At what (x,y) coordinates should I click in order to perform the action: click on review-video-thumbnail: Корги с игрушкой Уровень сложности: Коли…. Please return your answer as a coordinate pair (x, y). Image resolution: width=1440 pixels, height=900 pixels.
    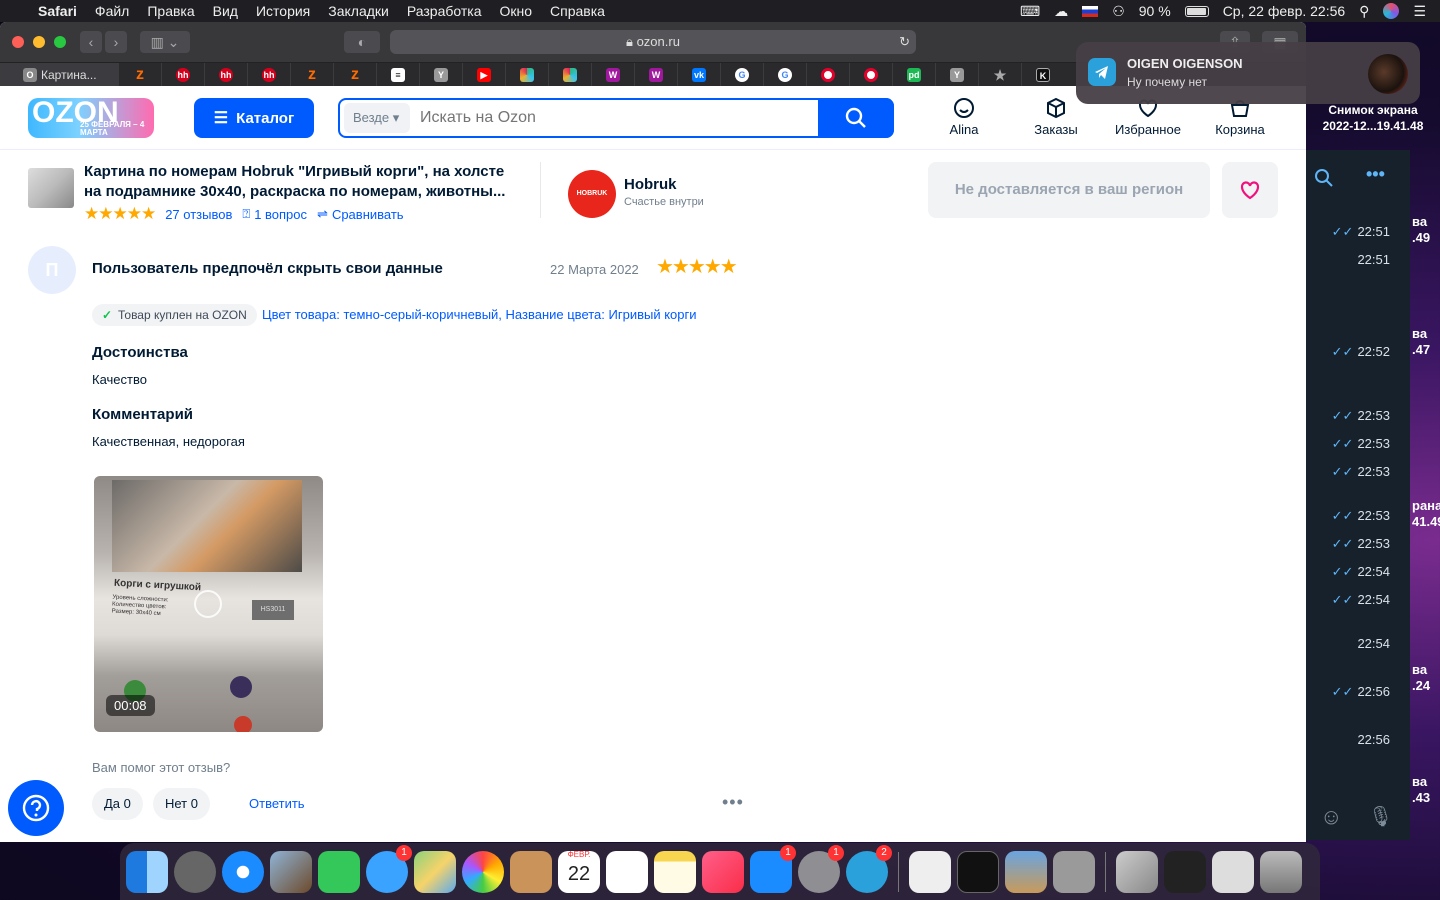
    Looking at the image, I should click on (208, 604).